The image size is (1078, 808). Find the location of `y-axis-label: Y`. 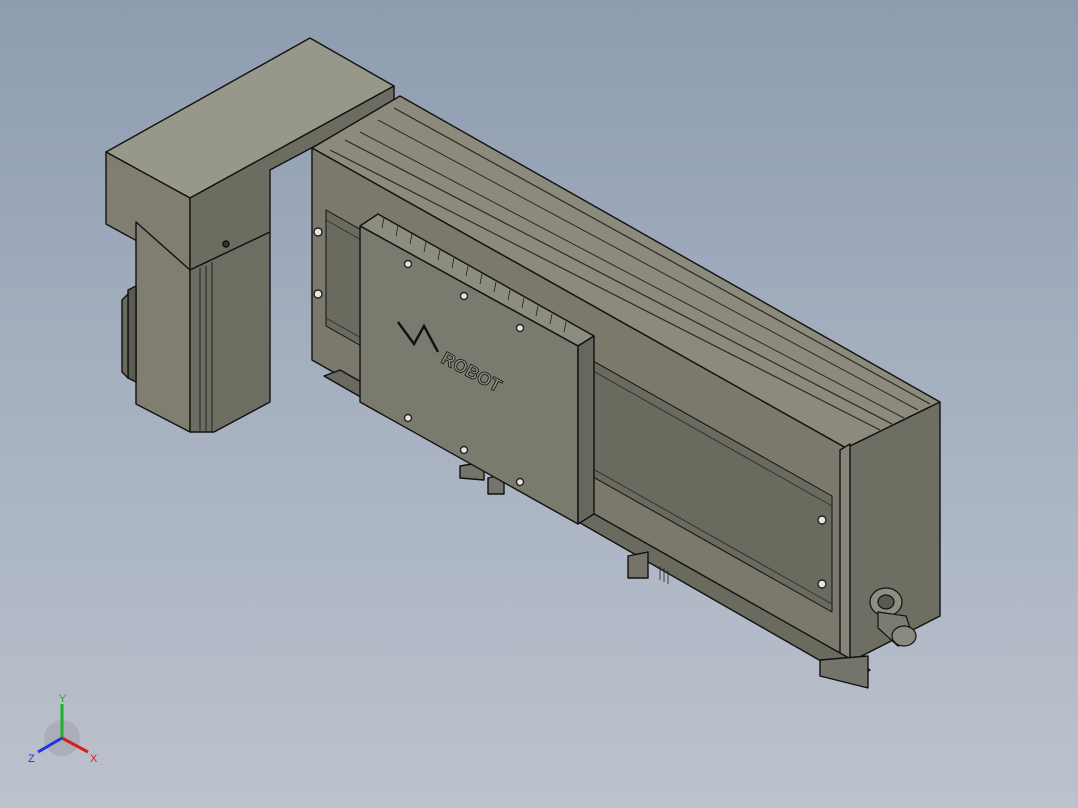

y-axis-label: Y is located at coordinates (63, 699).